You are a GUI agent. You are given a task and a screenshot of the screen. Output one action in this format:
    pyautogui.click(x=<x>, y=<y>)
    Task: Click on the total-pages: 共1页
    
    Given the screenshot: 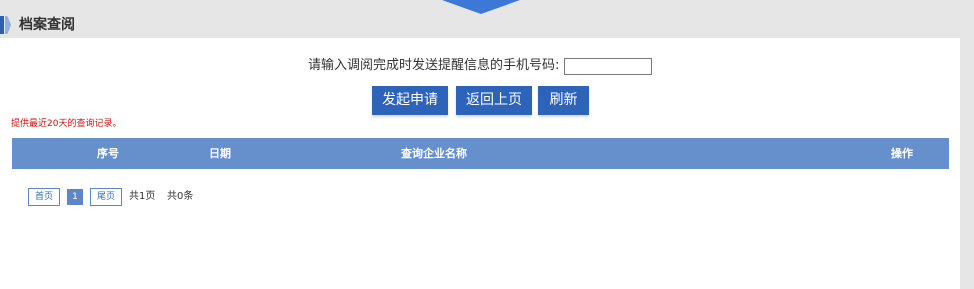 What is the action you would take?
    pyautogui.click(x=142, y=196)
    